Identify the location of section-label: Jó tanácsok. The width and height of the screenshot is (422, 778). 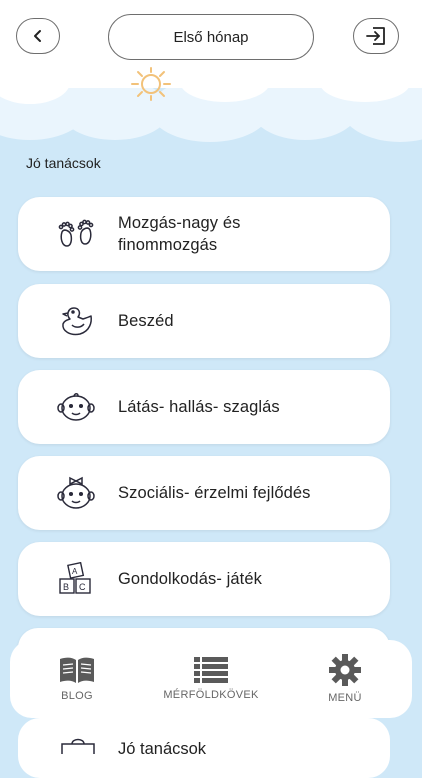
(63, 163).